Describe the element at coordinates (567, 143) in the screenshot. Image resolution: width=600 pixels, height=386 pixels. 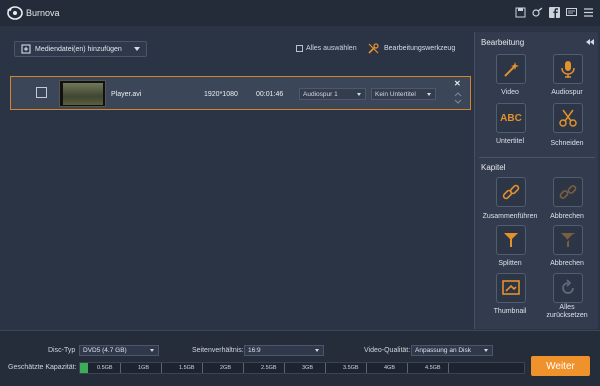
I see `cut-label: Schneiden` at that location.